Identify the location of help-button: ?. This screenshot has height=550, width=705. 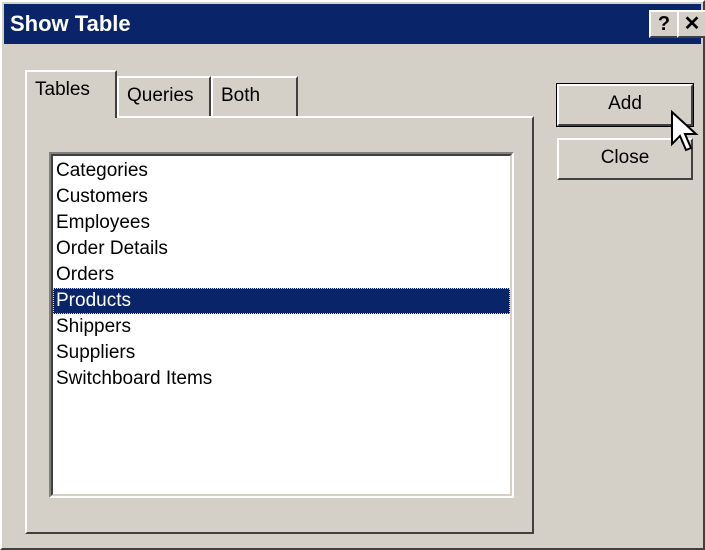
(664, 24).